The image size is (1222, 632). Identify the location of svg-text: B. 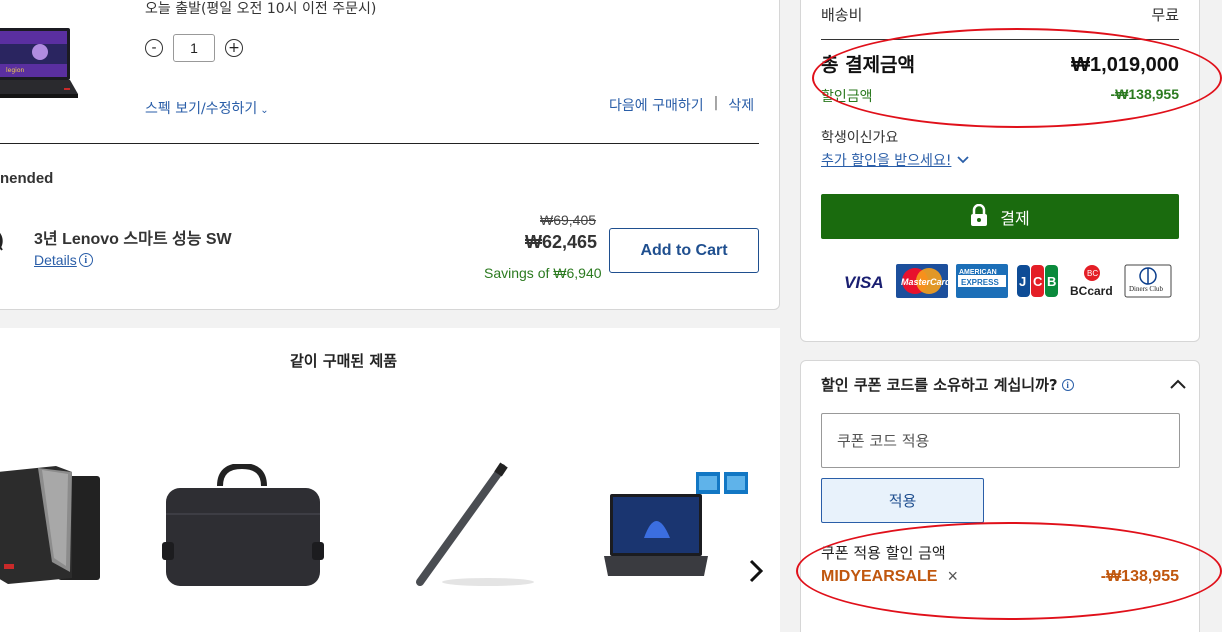
(1051, 281).